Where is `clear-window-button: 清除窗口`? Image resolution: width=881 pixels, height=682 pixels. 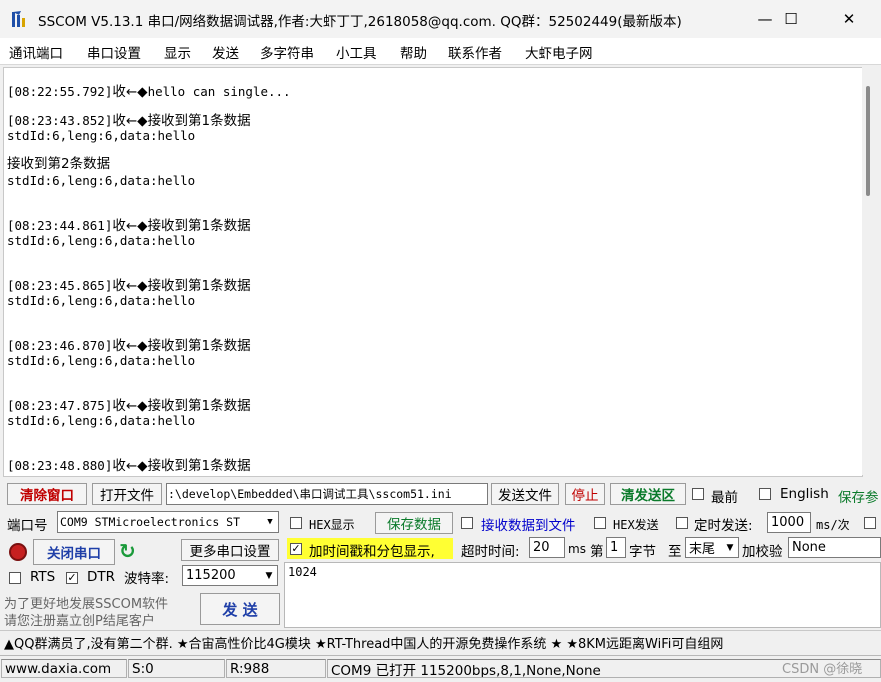
clear-window-button: 清除窗口 is located at coordinates (47, 494).